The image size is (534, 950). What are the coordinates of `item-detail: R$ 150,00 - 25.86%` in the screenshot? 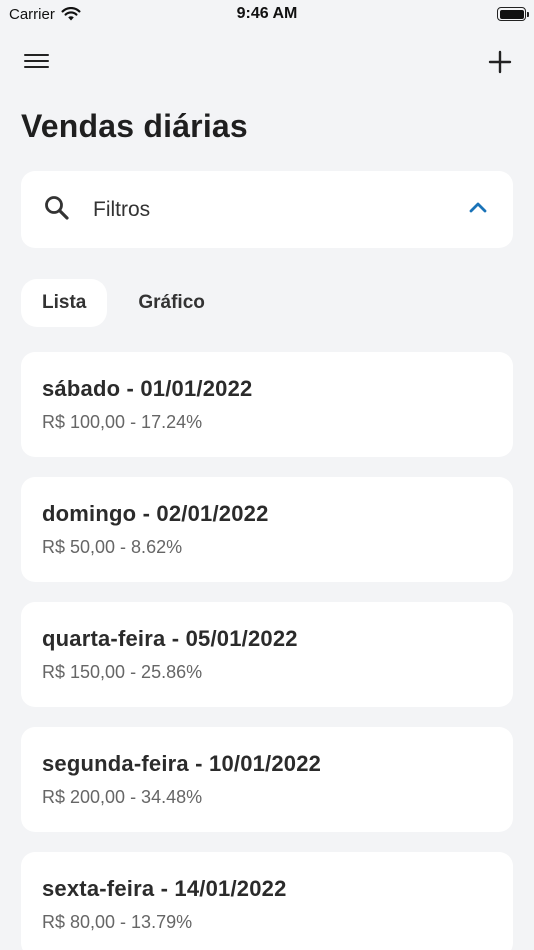 It's located at (122, 672).